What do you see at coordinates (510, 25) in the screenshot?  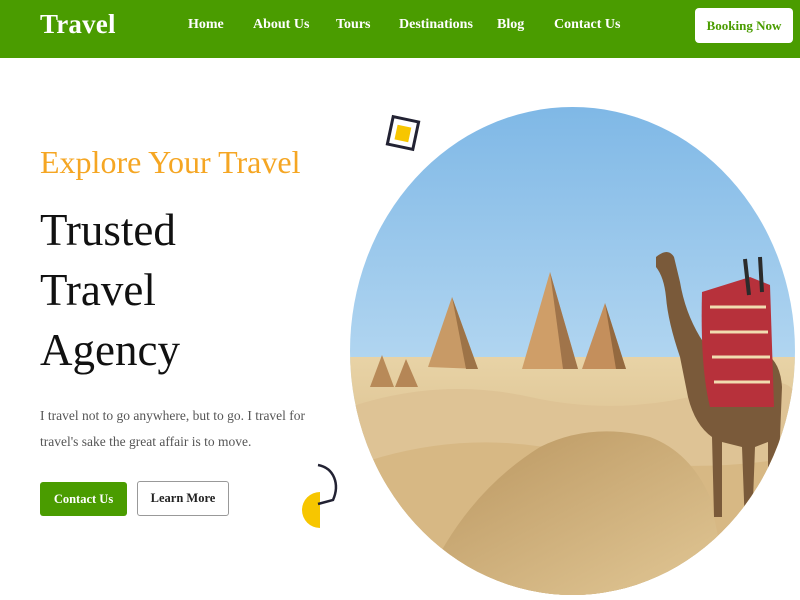 I see `nav-blog: Blog` at bounding box center [510, 25].